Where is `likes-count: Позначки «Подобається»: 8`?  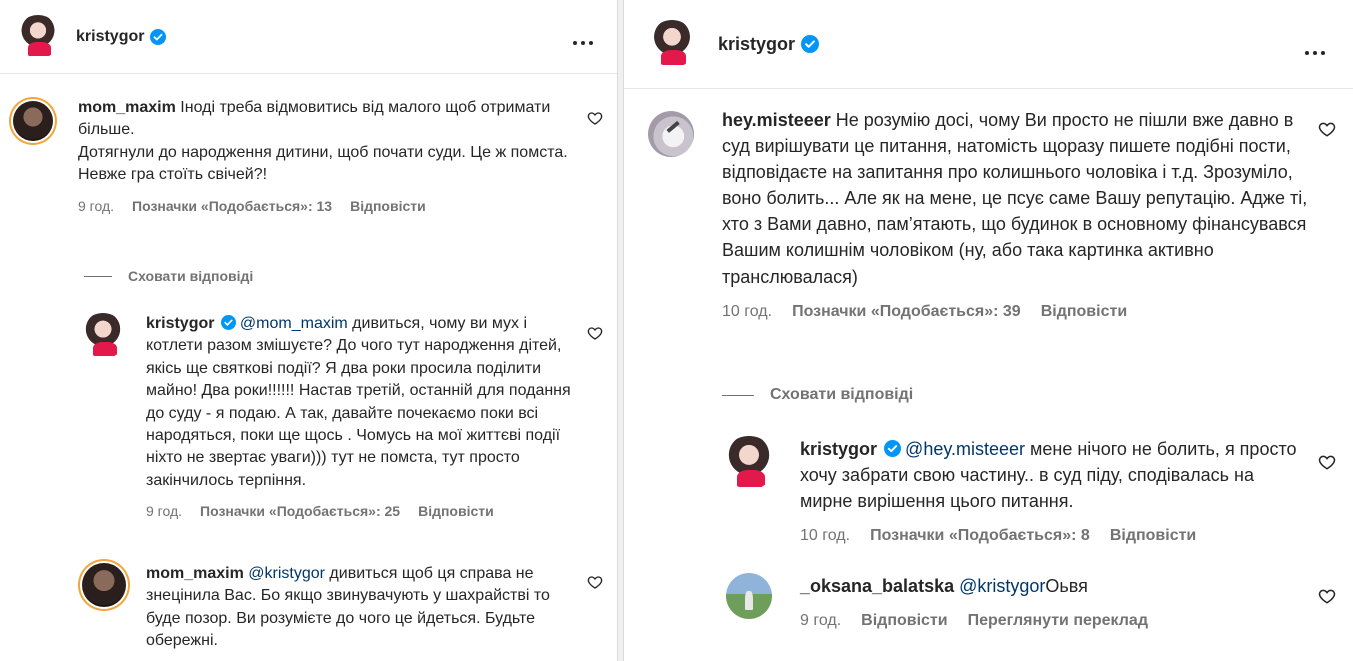
likes-count: Позначки «Подобається»: 8 is located at coordinates (980, 535).